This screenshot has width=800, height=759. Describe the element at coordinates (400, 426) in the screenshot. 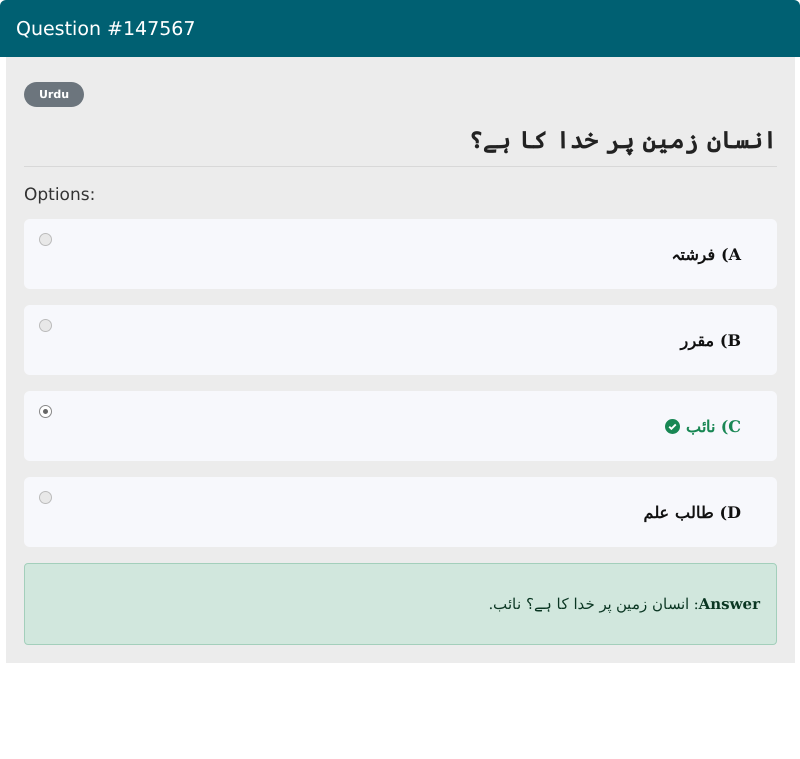

I see `option-card: C) نائب` at that location.